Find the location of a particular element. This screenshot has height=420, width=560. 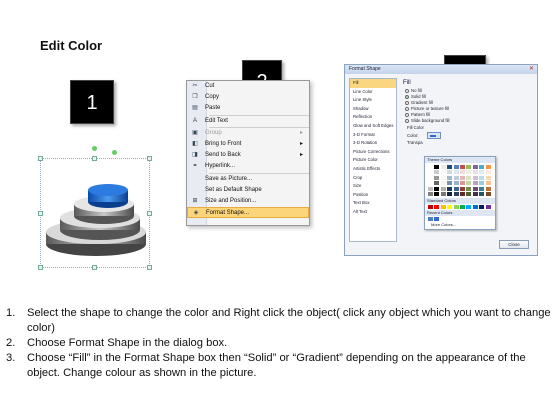

category-item: Picture Color is located at coordinates (373, 160).